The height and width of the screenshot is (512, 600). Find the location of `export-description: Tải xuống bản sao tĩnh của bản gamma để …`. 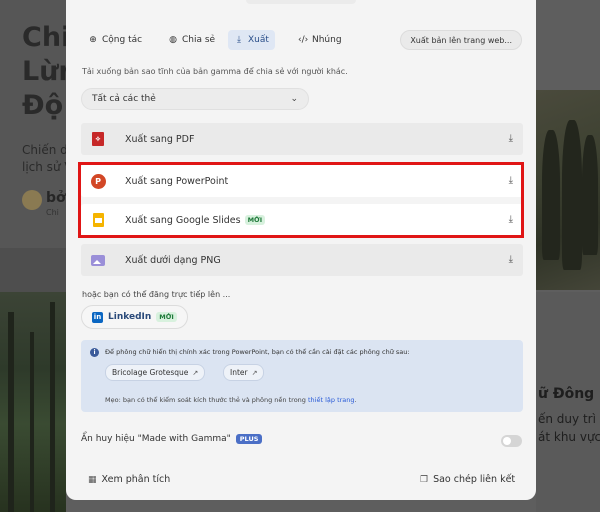

export-description: Tải xuống bản sao tĩnh của bản gamma để … is located at coordinates (215, 71).